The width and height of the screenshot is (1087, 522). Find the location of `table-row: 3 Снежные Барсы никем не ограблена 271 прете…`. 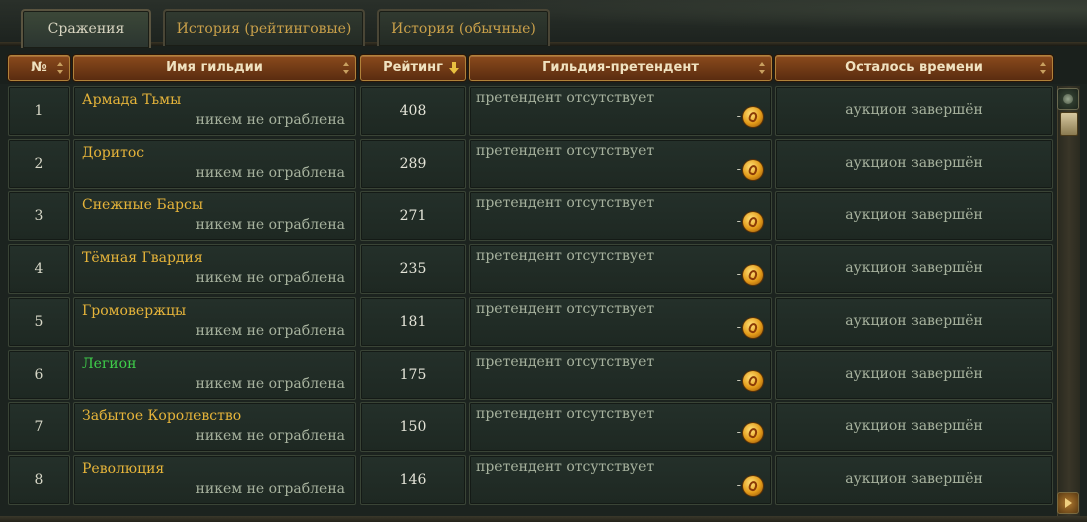

table-row: 3 Снежные Барсы никем не ограблена 271 прете… is located at coordinates (528, 217).